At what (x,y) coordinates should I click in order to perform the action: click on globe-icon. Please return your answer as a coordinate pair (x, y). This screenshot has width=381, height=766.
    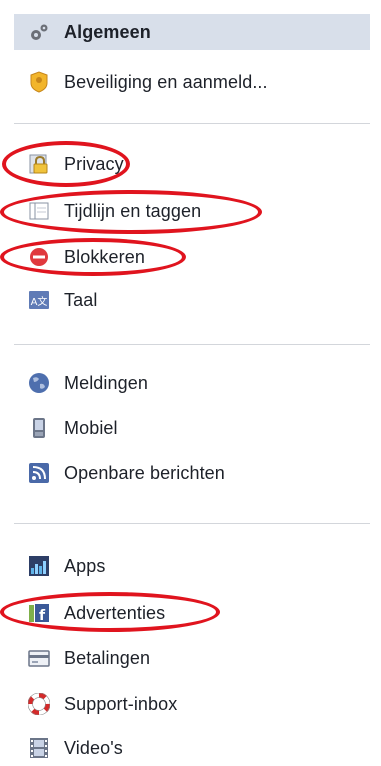
    Looking at the image, I should click on (39, 383).